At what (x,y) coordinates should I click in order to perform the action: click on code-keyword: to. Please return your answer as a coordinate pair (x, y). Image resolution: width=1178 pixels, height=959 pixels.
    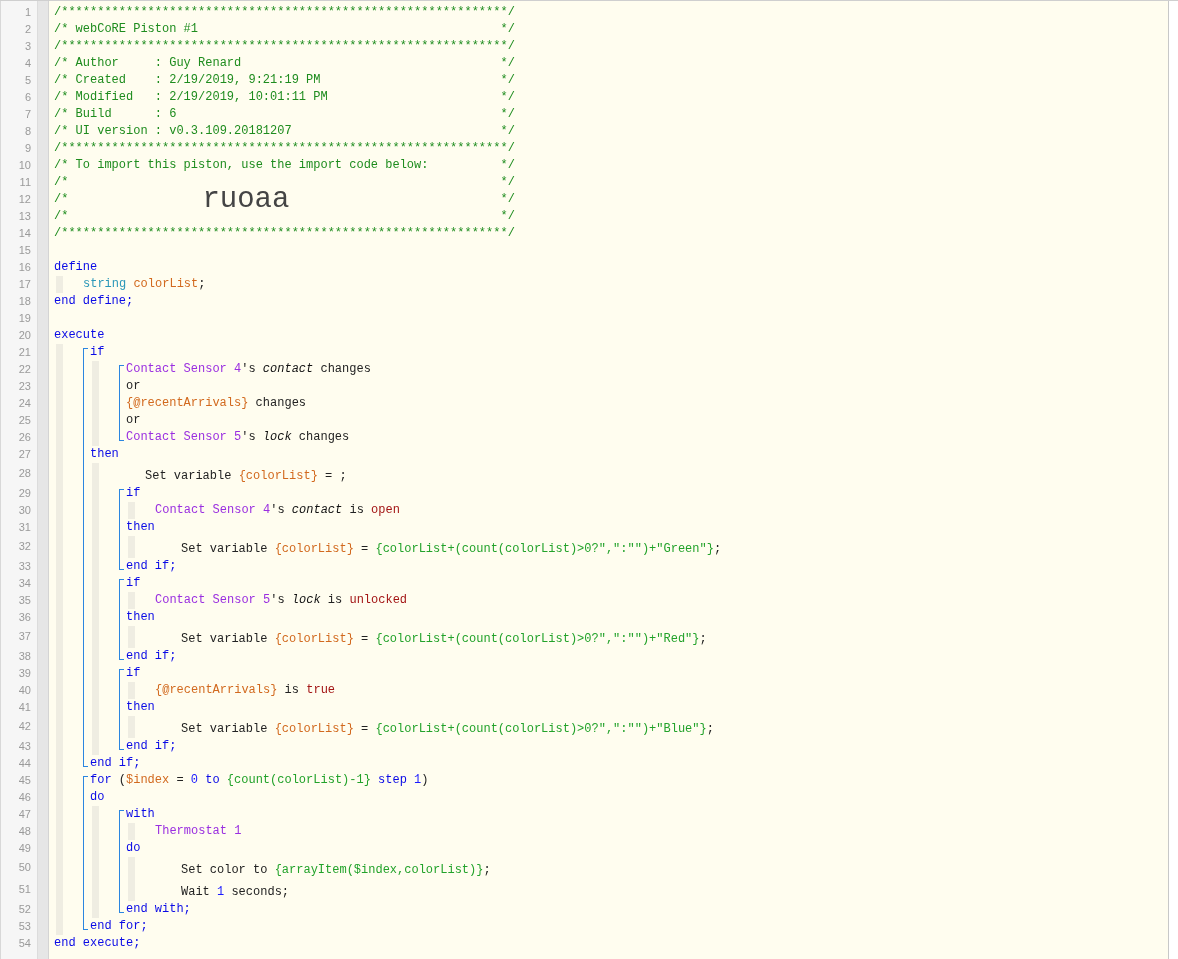
    Looking at the image, I should click on (212, 780).